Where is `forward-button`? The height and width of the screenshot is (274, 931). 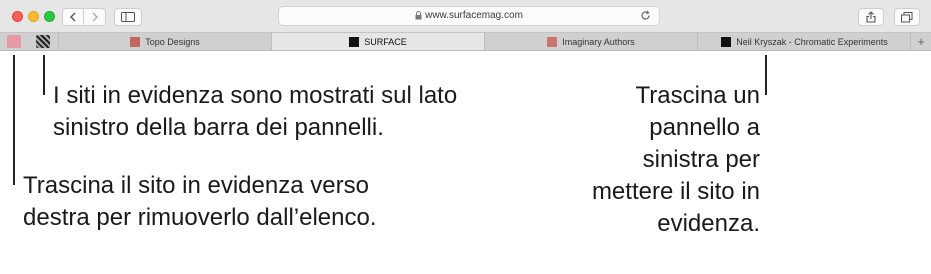
forward-button is located at coordinates (95, 17).